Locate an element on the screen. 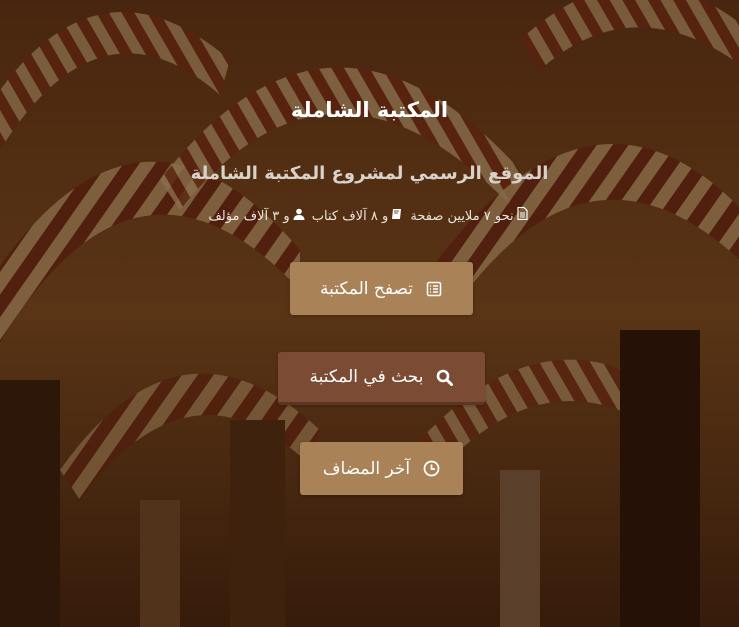 Image resolution: width=739 pixels, height=627 pixels. stats-books-text: و ٨ آلاف كتاب is located at coordinates (350, 216).